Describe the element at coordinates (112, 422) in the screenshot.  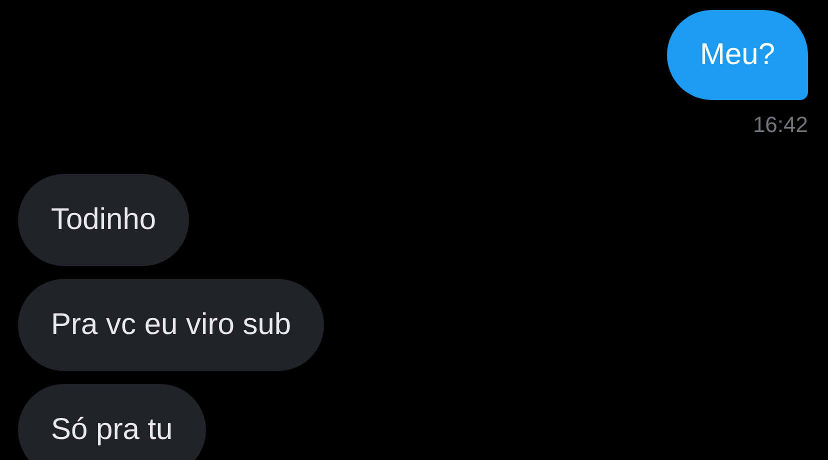
I see `message-bubble: Só pra tu` at that location.